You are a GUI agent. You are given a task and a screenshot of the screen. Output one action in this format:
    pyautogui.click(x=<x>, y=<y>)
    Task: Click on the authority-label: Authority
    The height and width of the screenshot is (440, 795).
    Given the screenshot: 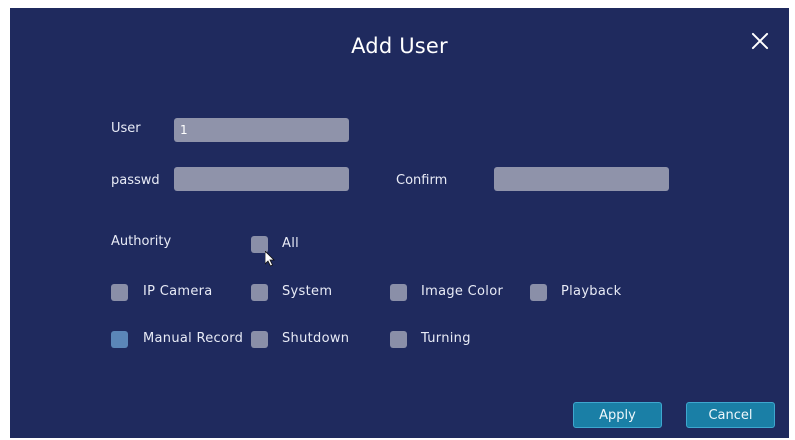 What is the action you would take?
    pyautogui.click(x=141, y=241)
    